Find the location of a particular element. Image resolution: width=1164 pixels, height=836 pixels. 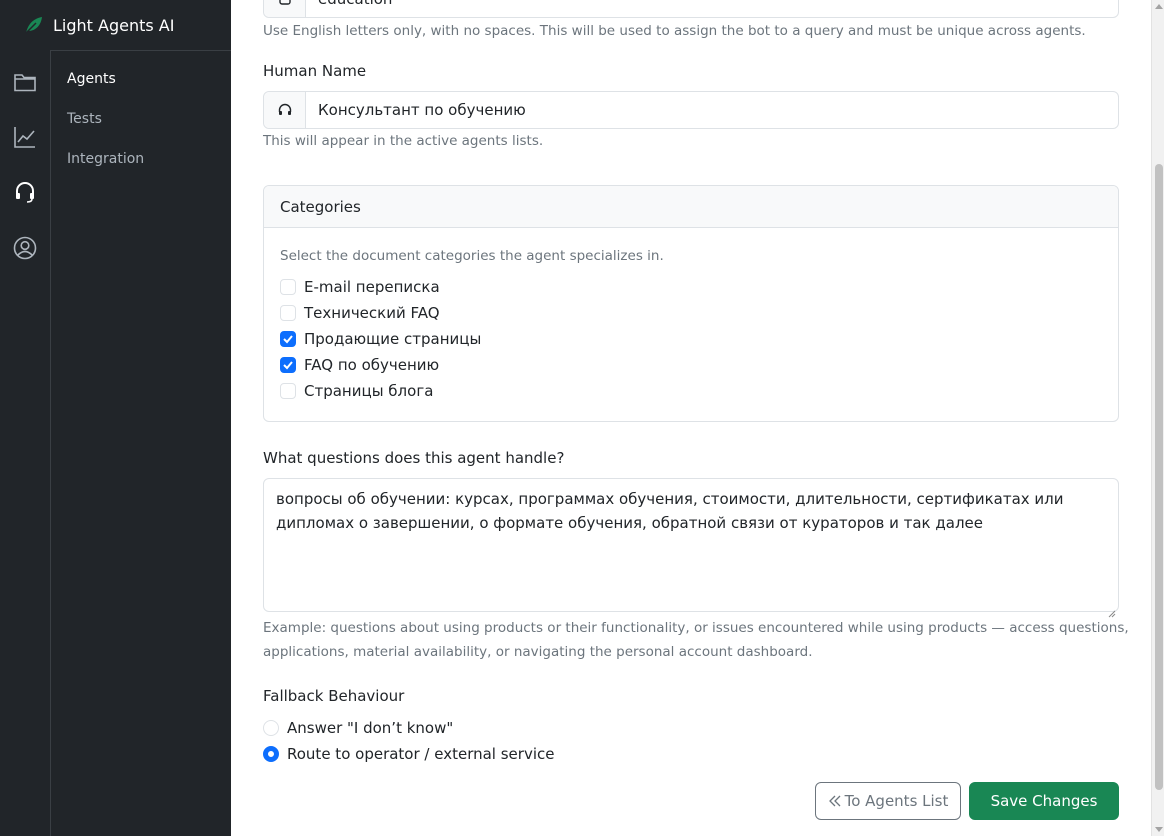

to-agents-list-label: To Agents List is located at coordinates (896, 801).